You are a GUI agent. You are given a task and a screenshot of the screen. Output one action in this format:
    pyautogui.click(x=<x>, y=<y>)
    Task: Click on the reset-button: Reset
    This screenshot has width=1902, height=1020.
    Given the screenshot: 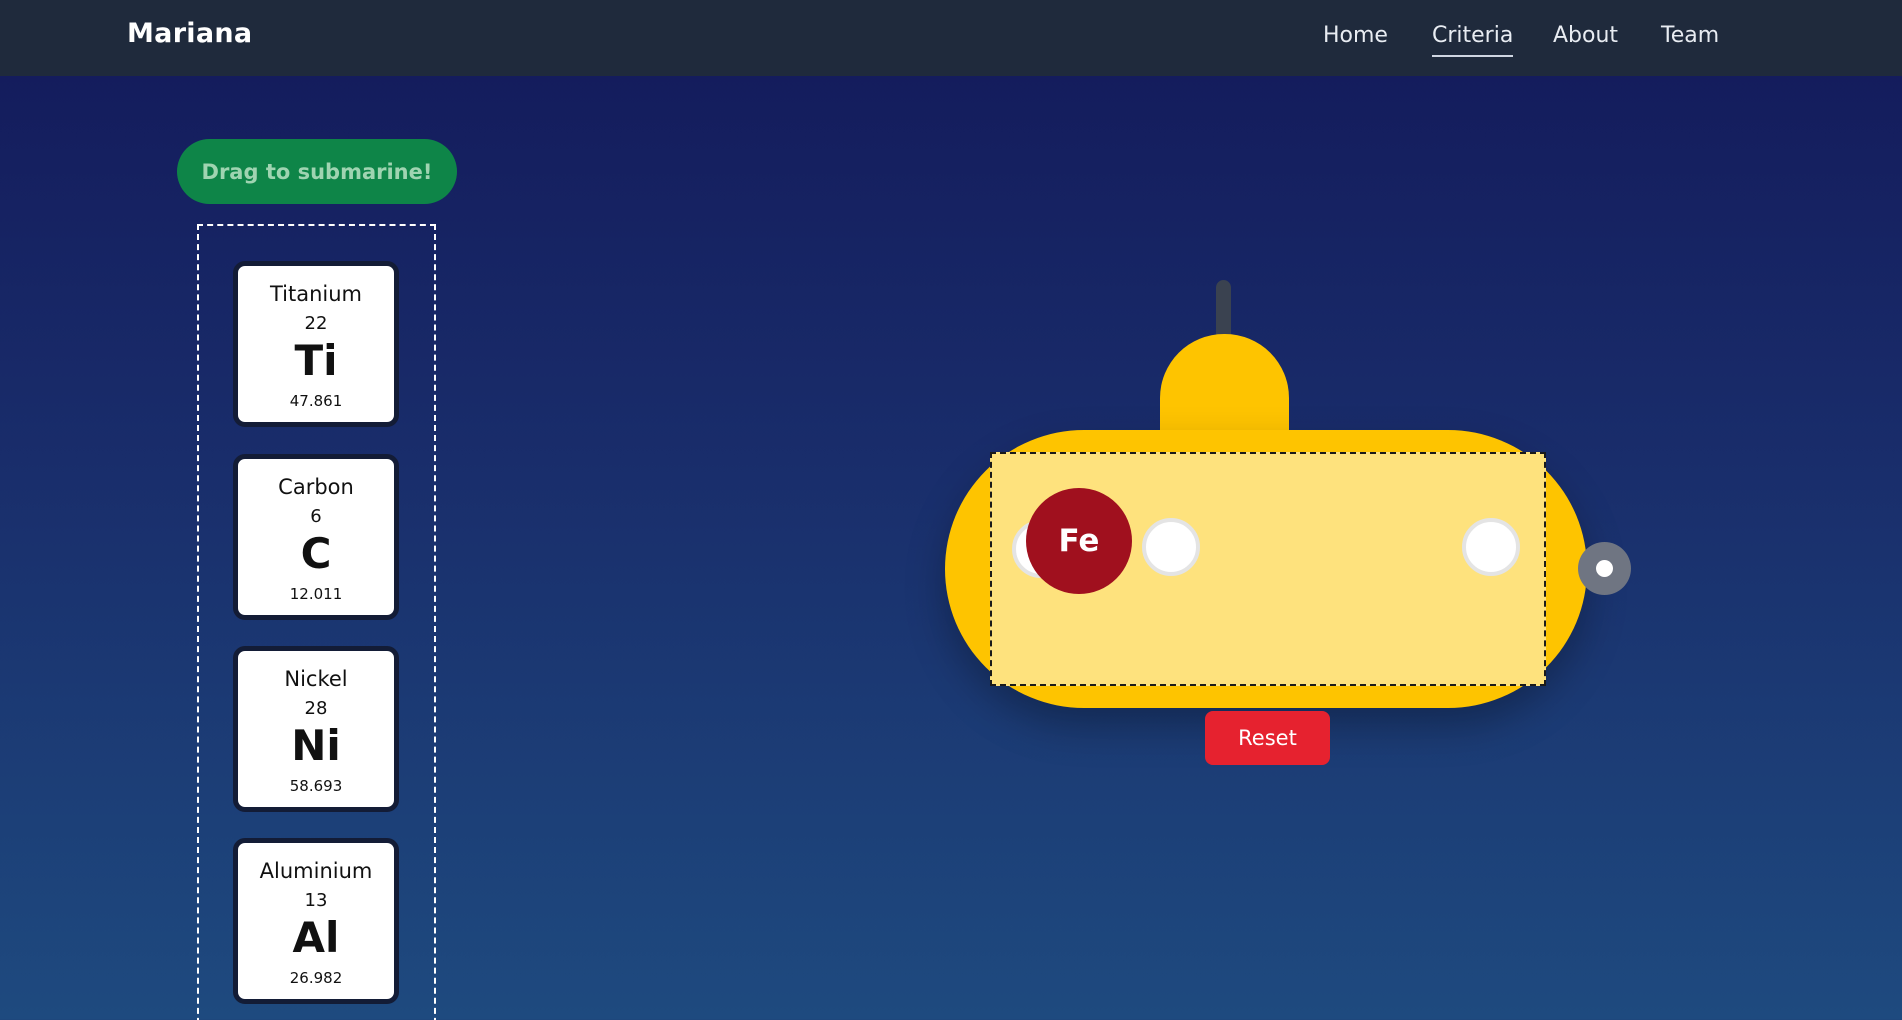 What is the action you would take?
    pyautogui.click(x=1267, y=738)
    